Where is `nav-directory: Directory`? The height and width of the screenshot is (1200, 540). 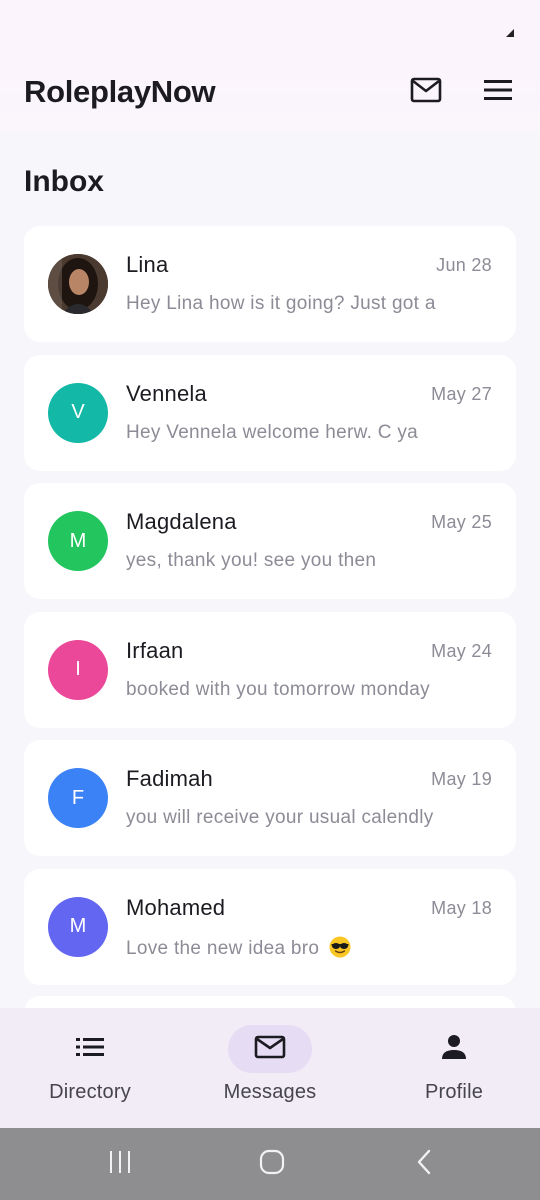 nav-directory: Directory is located at coordinates (90, 1068).